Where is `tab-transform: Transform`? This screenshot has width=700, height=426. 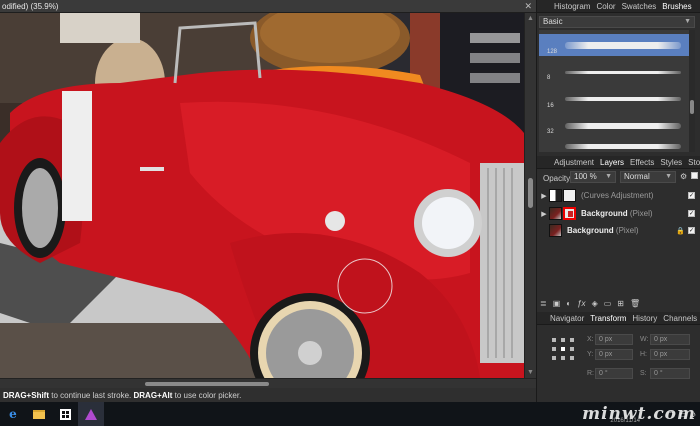
tab-transform: Transform is located at coordinates (608, 318).